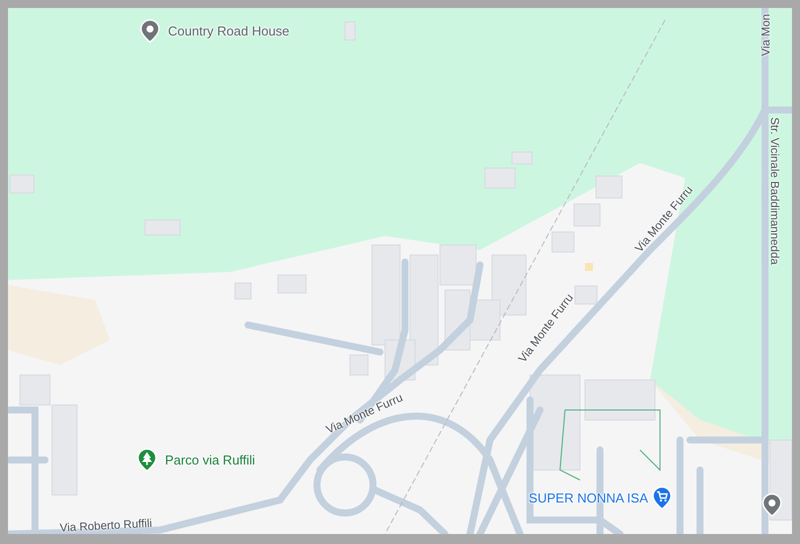  Describe the element at coordinates (662, 498) in the screenshot. I see `cart-pin-icon` at that location.